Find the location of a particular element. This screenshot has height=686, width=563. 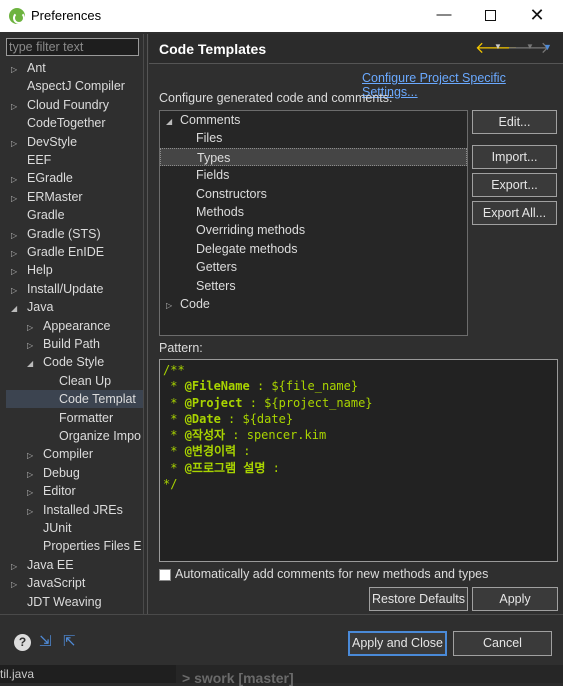

tree-item: ▷ Cloud Foundry is located at coordinates (60, 105).